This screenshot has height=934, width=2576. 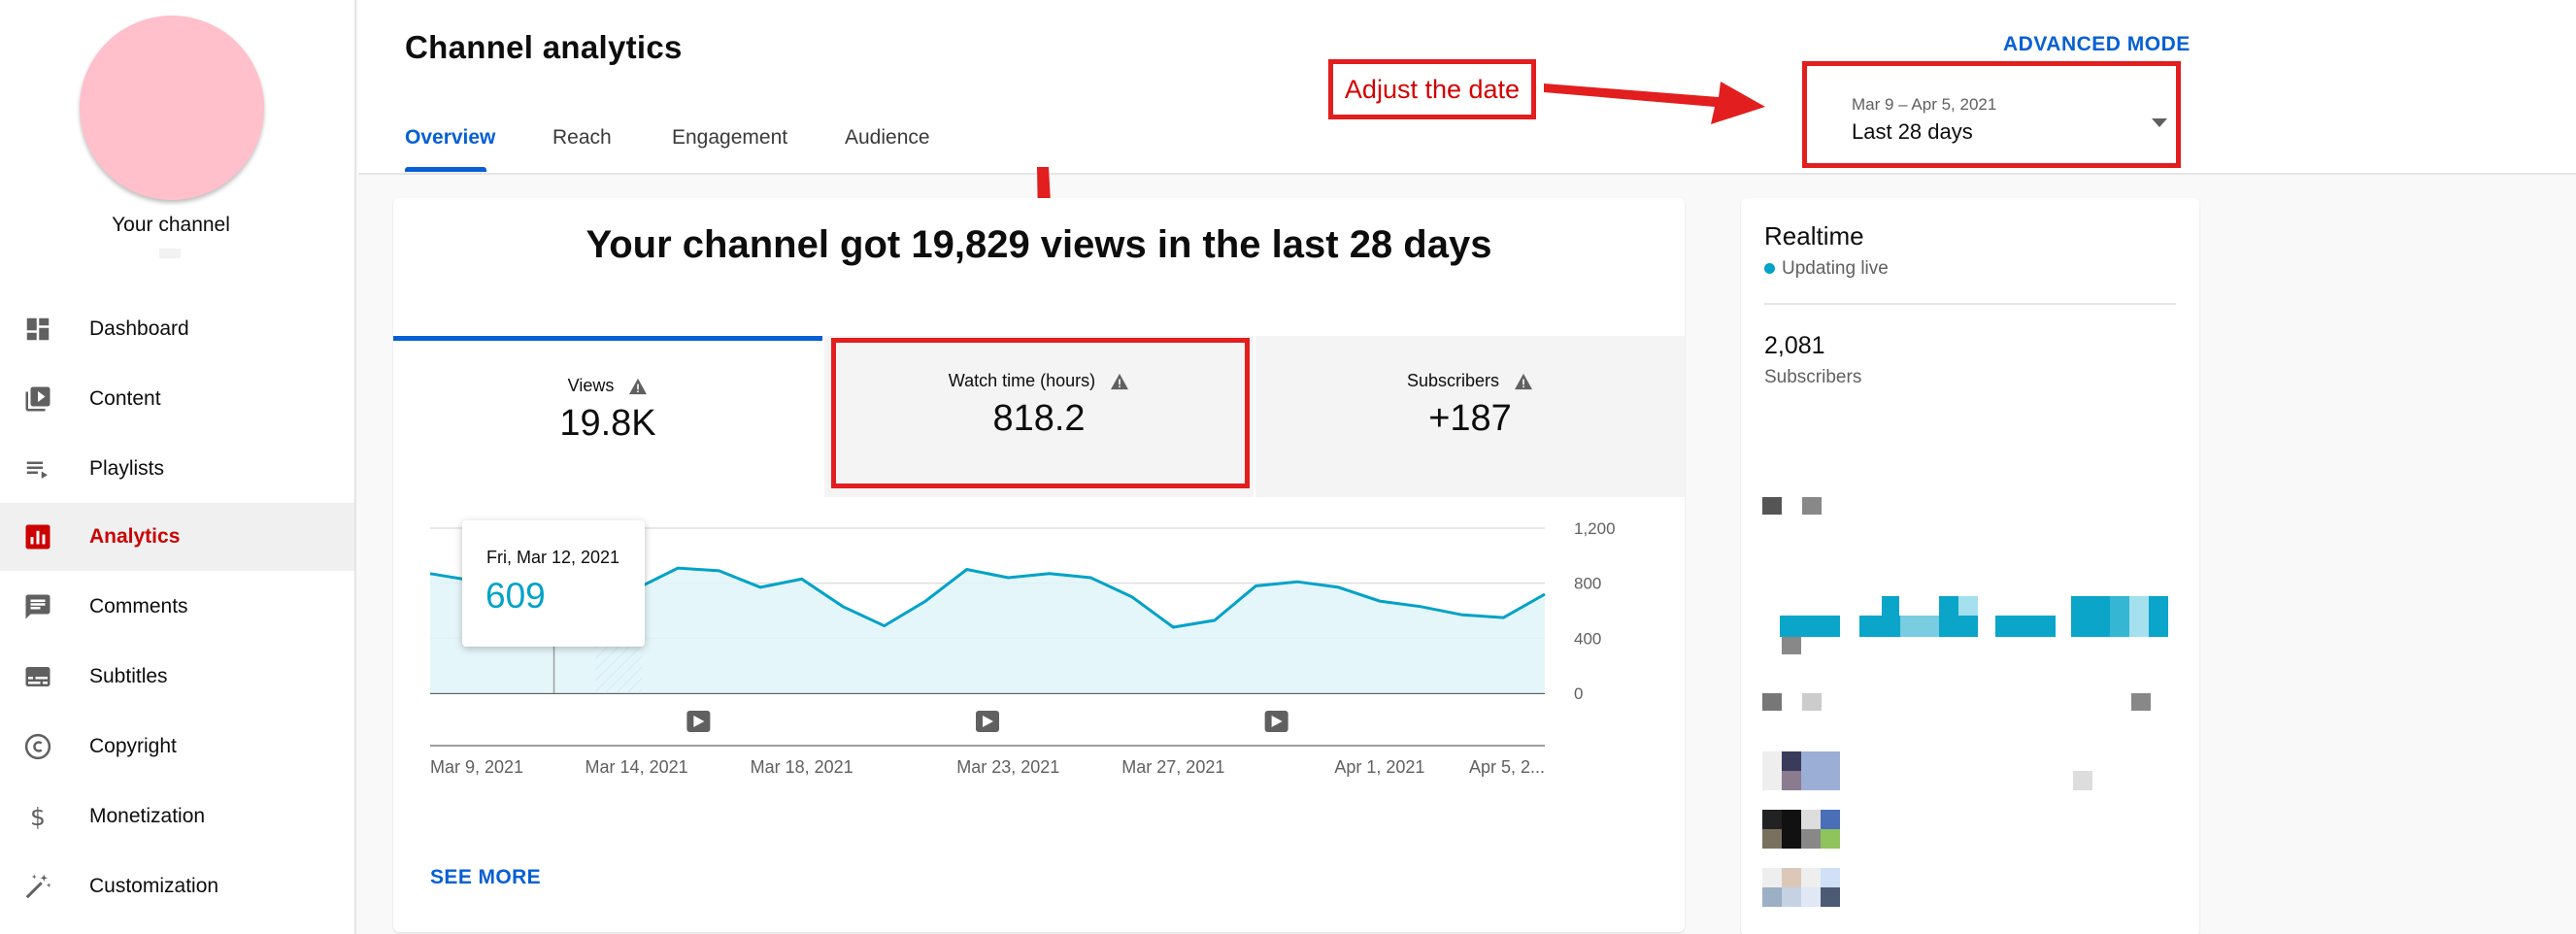 I want to click on annotation-box-watch-time, so click(x=1041, y=413).